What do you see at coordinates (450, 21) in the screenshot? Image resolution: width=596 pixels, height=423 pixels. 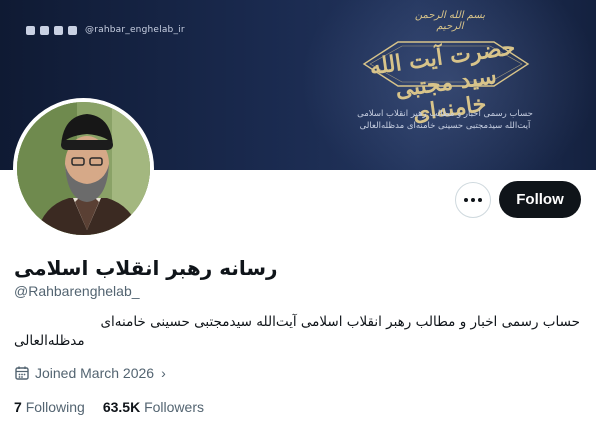 I see `banner-basmala: بسم الله الرحمن الرحيم` at bounding box center [450, 21].